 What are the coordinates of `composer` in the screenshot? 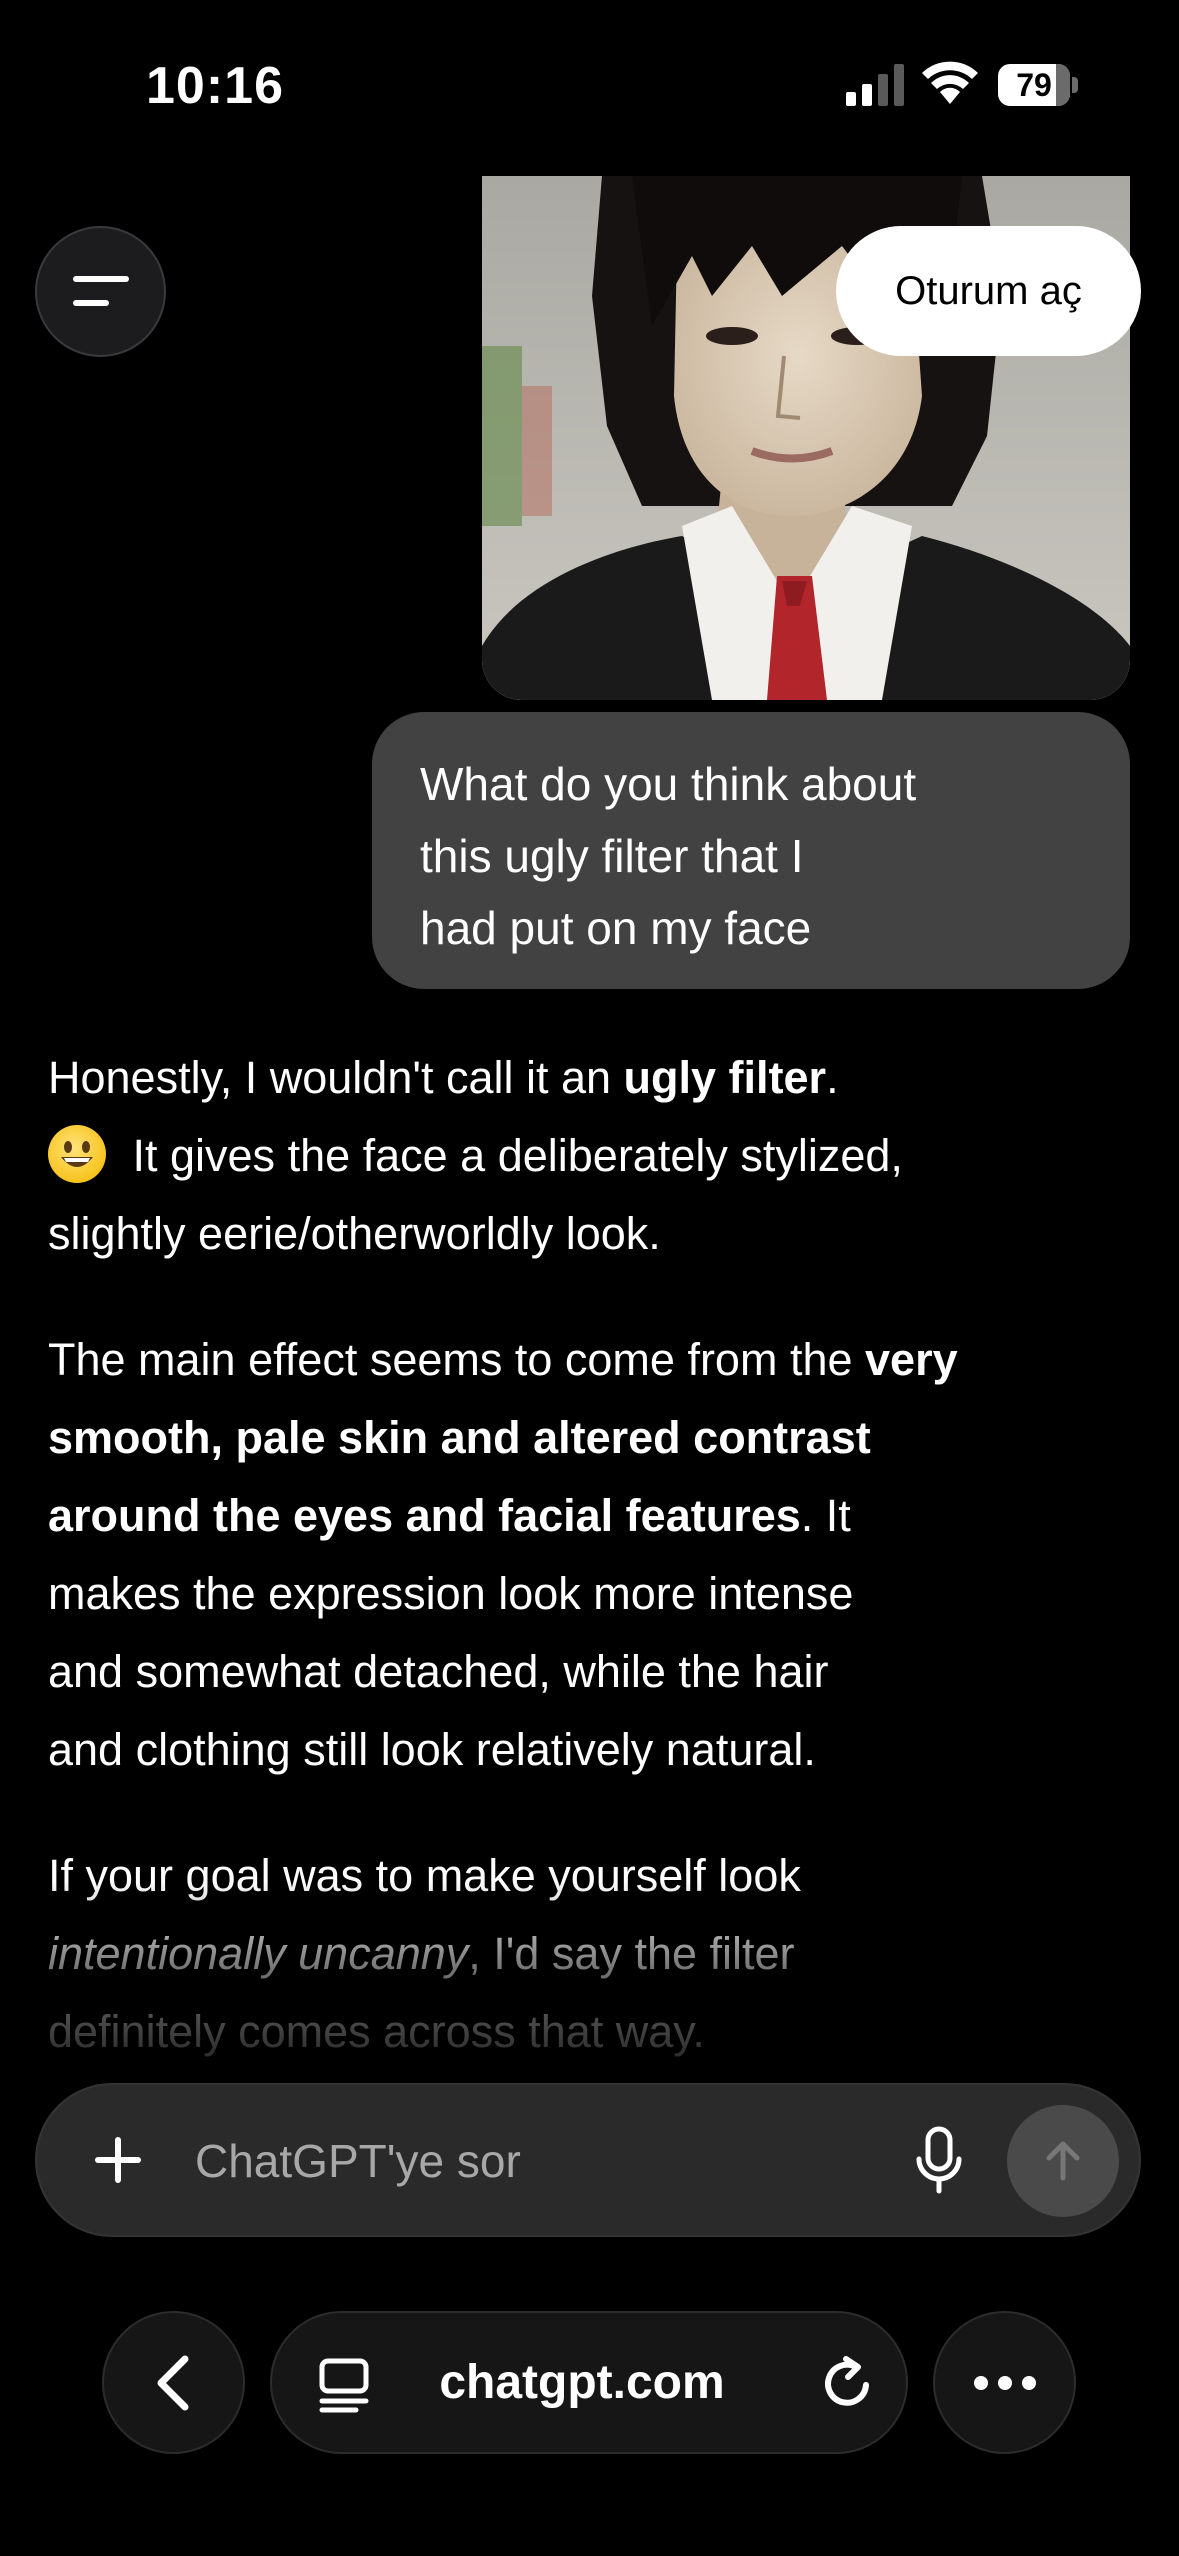 It's located at (588, 2160).